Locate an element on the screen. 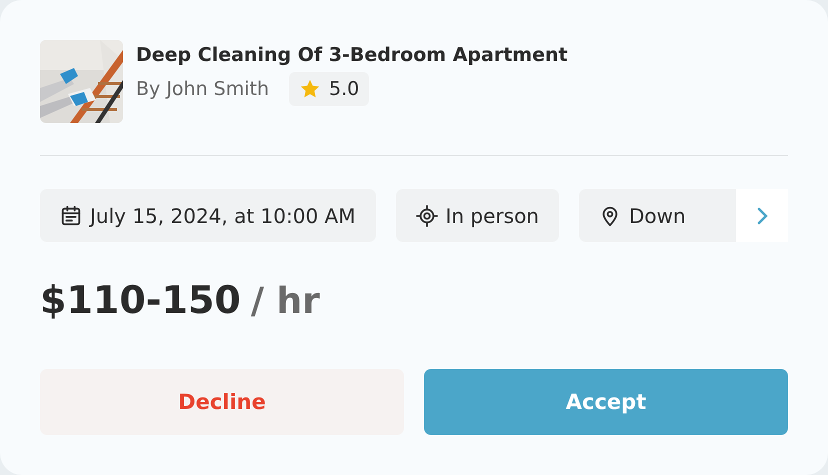 This screenshot has width=828, height=475. price-amount: $110-150 is located at coordinates (140, 300).